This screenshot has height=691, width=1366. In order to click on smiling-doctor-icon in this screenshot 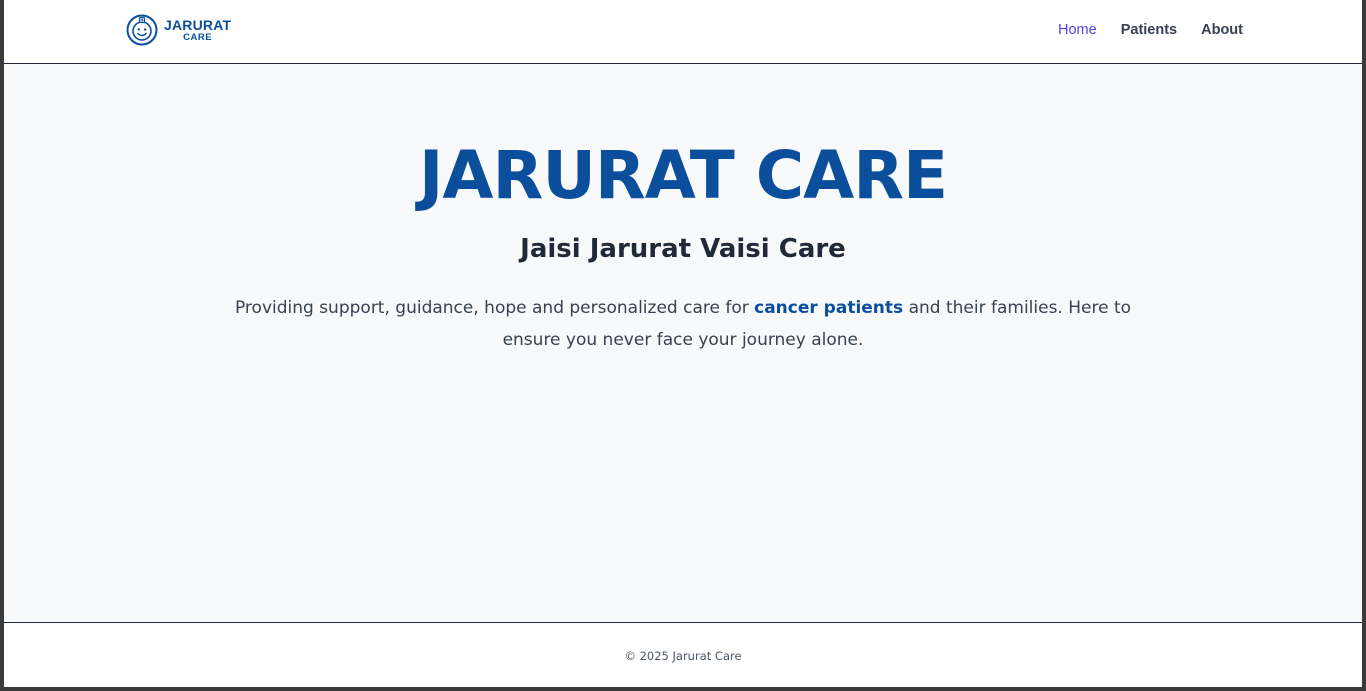, I will do `click(142, 30)`.